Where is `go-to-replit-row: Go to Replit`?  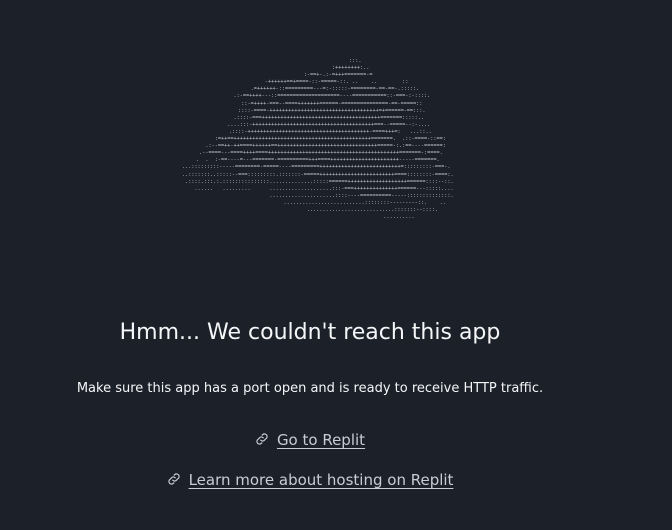 go-to-replit-row: Go to Replit is located at coordinates (310, 440).